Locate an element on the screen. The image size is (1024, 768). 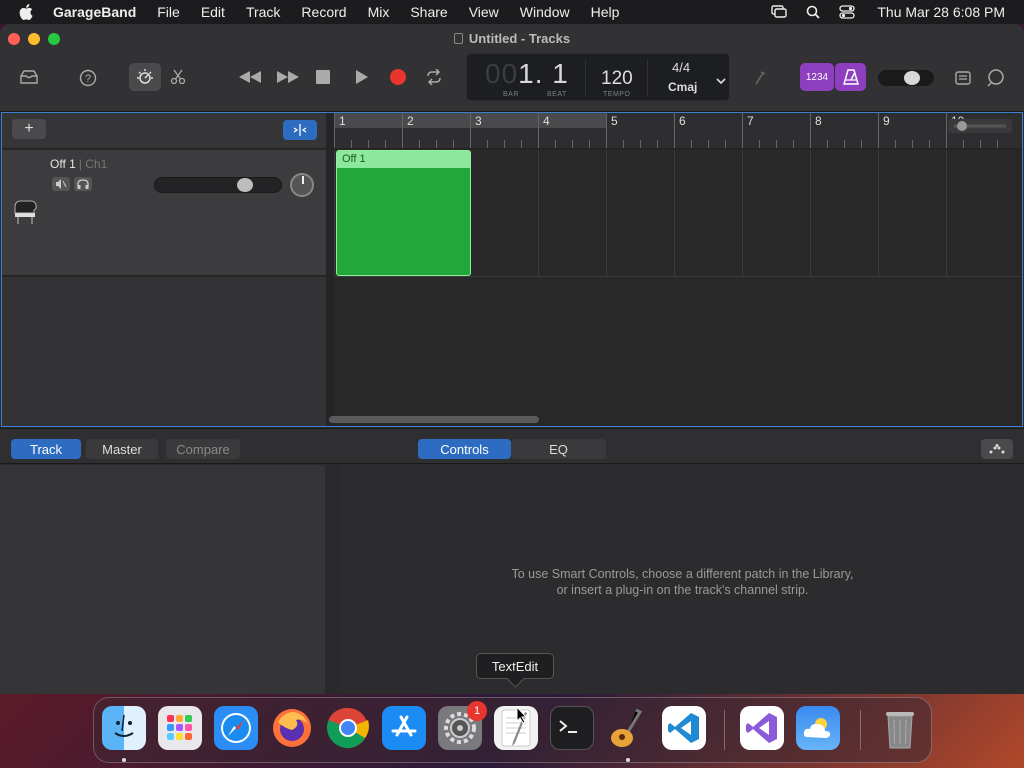
horizontal-scrollbar is located at coordinates (434, 419).